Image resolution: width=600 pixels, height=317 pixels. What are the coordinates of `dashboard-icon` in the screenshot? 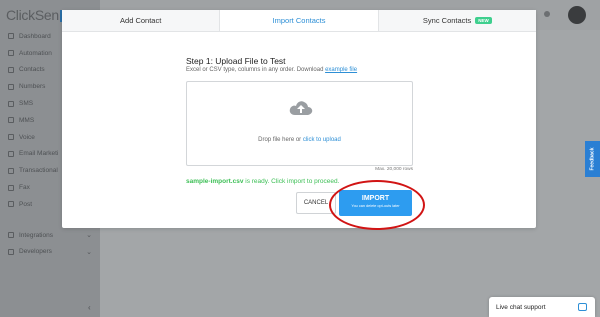 It's located at (11, 36).